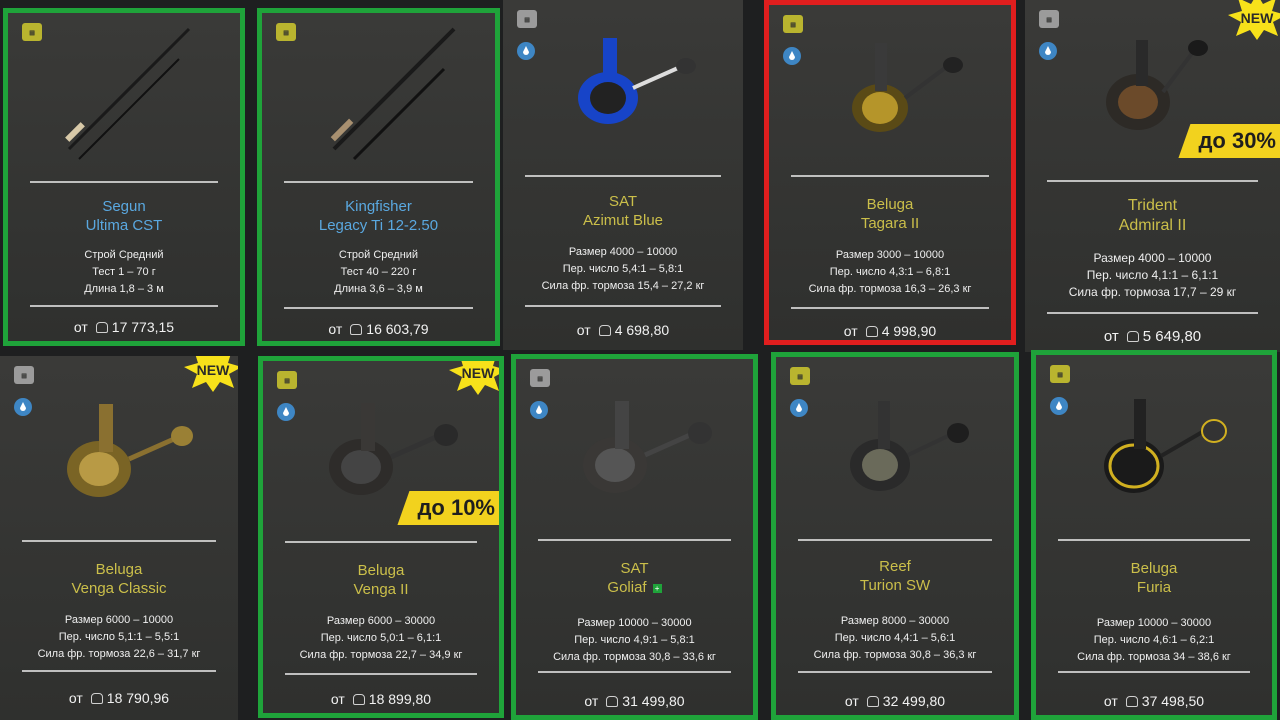 The height and width of the screenshot is (720, 1280). I want to click on product-name: SAT Azimut Blue, so click(623, 211).